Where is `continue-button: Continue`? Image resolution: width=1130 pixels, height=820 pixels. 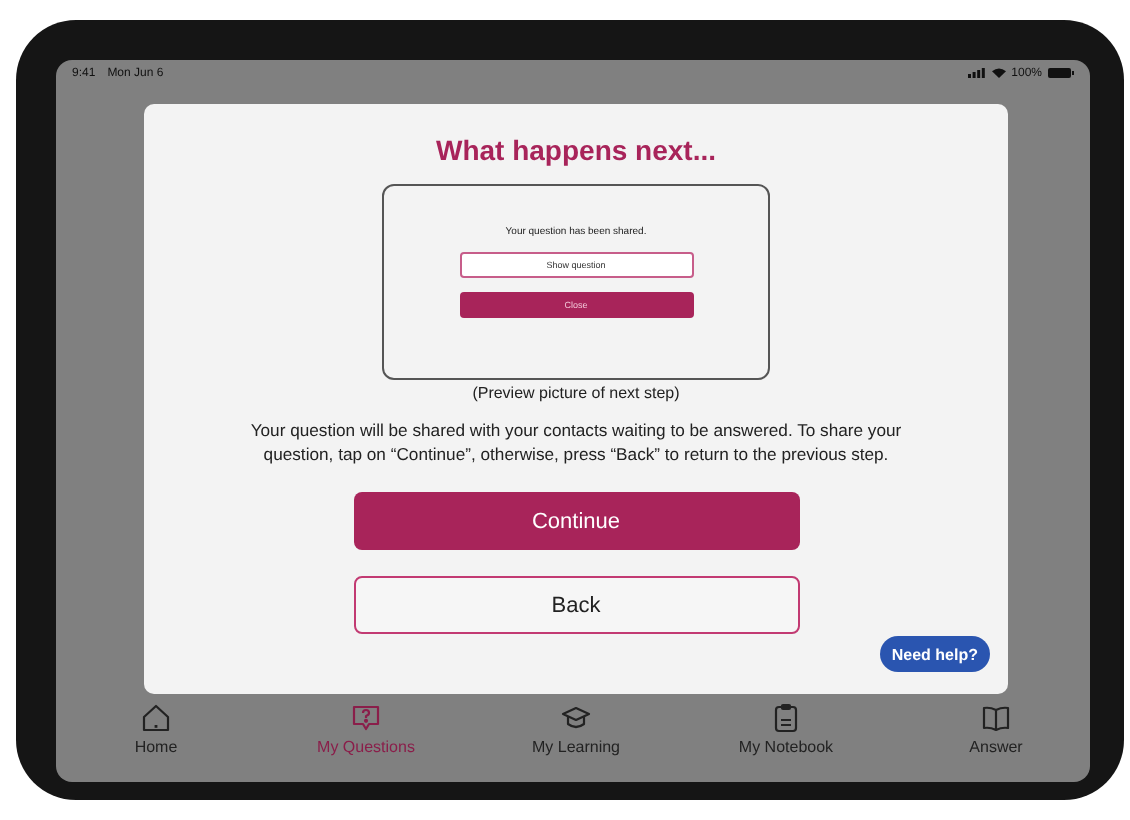 continue-button: Continue is located at coordinates (576, 521).